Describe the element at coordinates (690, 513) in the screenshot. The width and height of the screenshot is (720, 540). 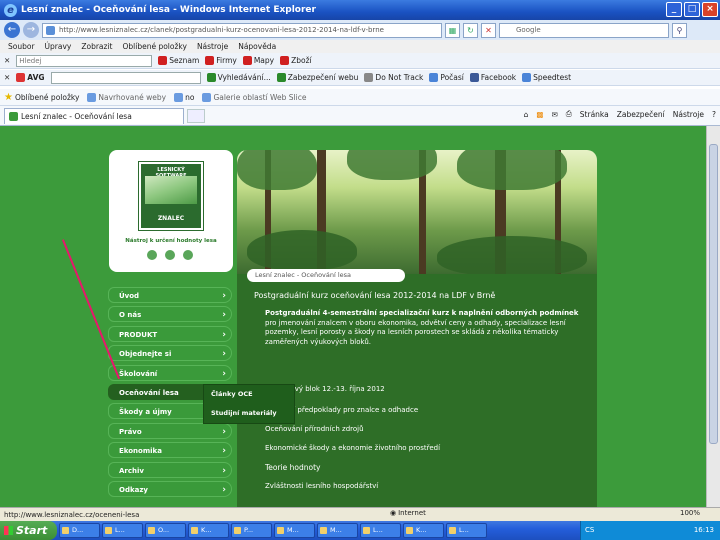
I see `zoom-level: 100%` at that location.